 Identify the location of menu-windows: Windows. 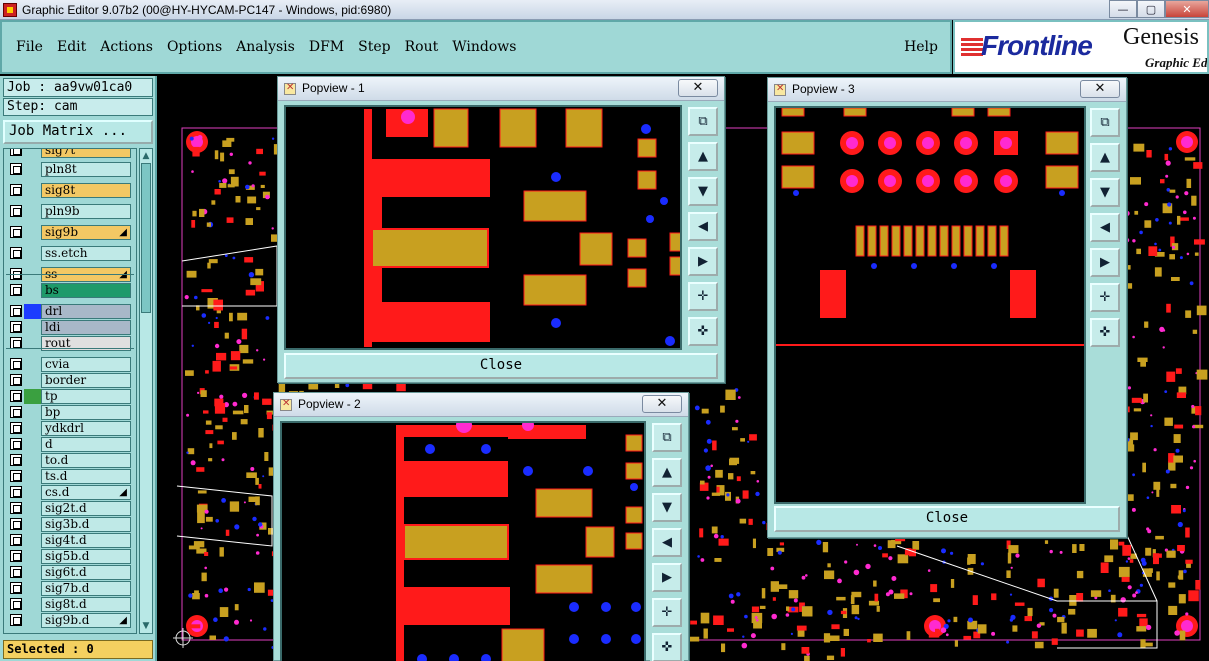
(484, 47).